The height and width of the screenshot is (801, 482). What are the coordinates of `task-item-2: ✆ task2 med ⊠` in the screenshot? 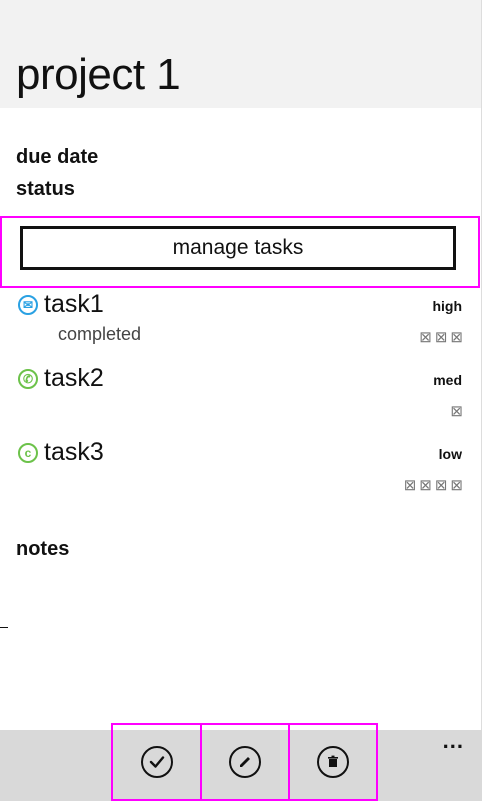 It's located at (241, 399).